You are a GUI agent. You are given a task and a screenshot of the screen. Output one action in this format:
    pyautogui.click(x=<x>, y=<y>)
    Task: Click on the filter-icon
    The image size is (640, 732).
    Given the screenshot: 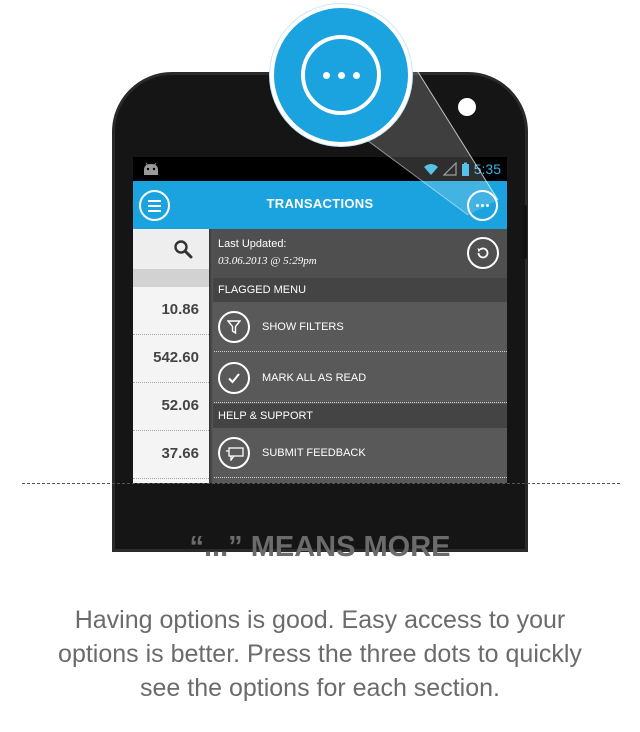 What is the action you would take?
    pyautogui.click(x=234, y=327)
    